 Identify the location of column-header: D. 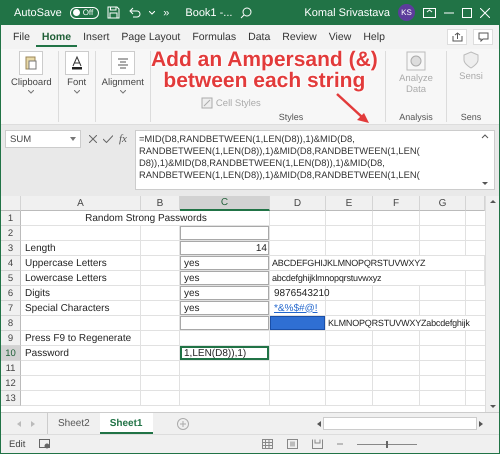
(298, 203).